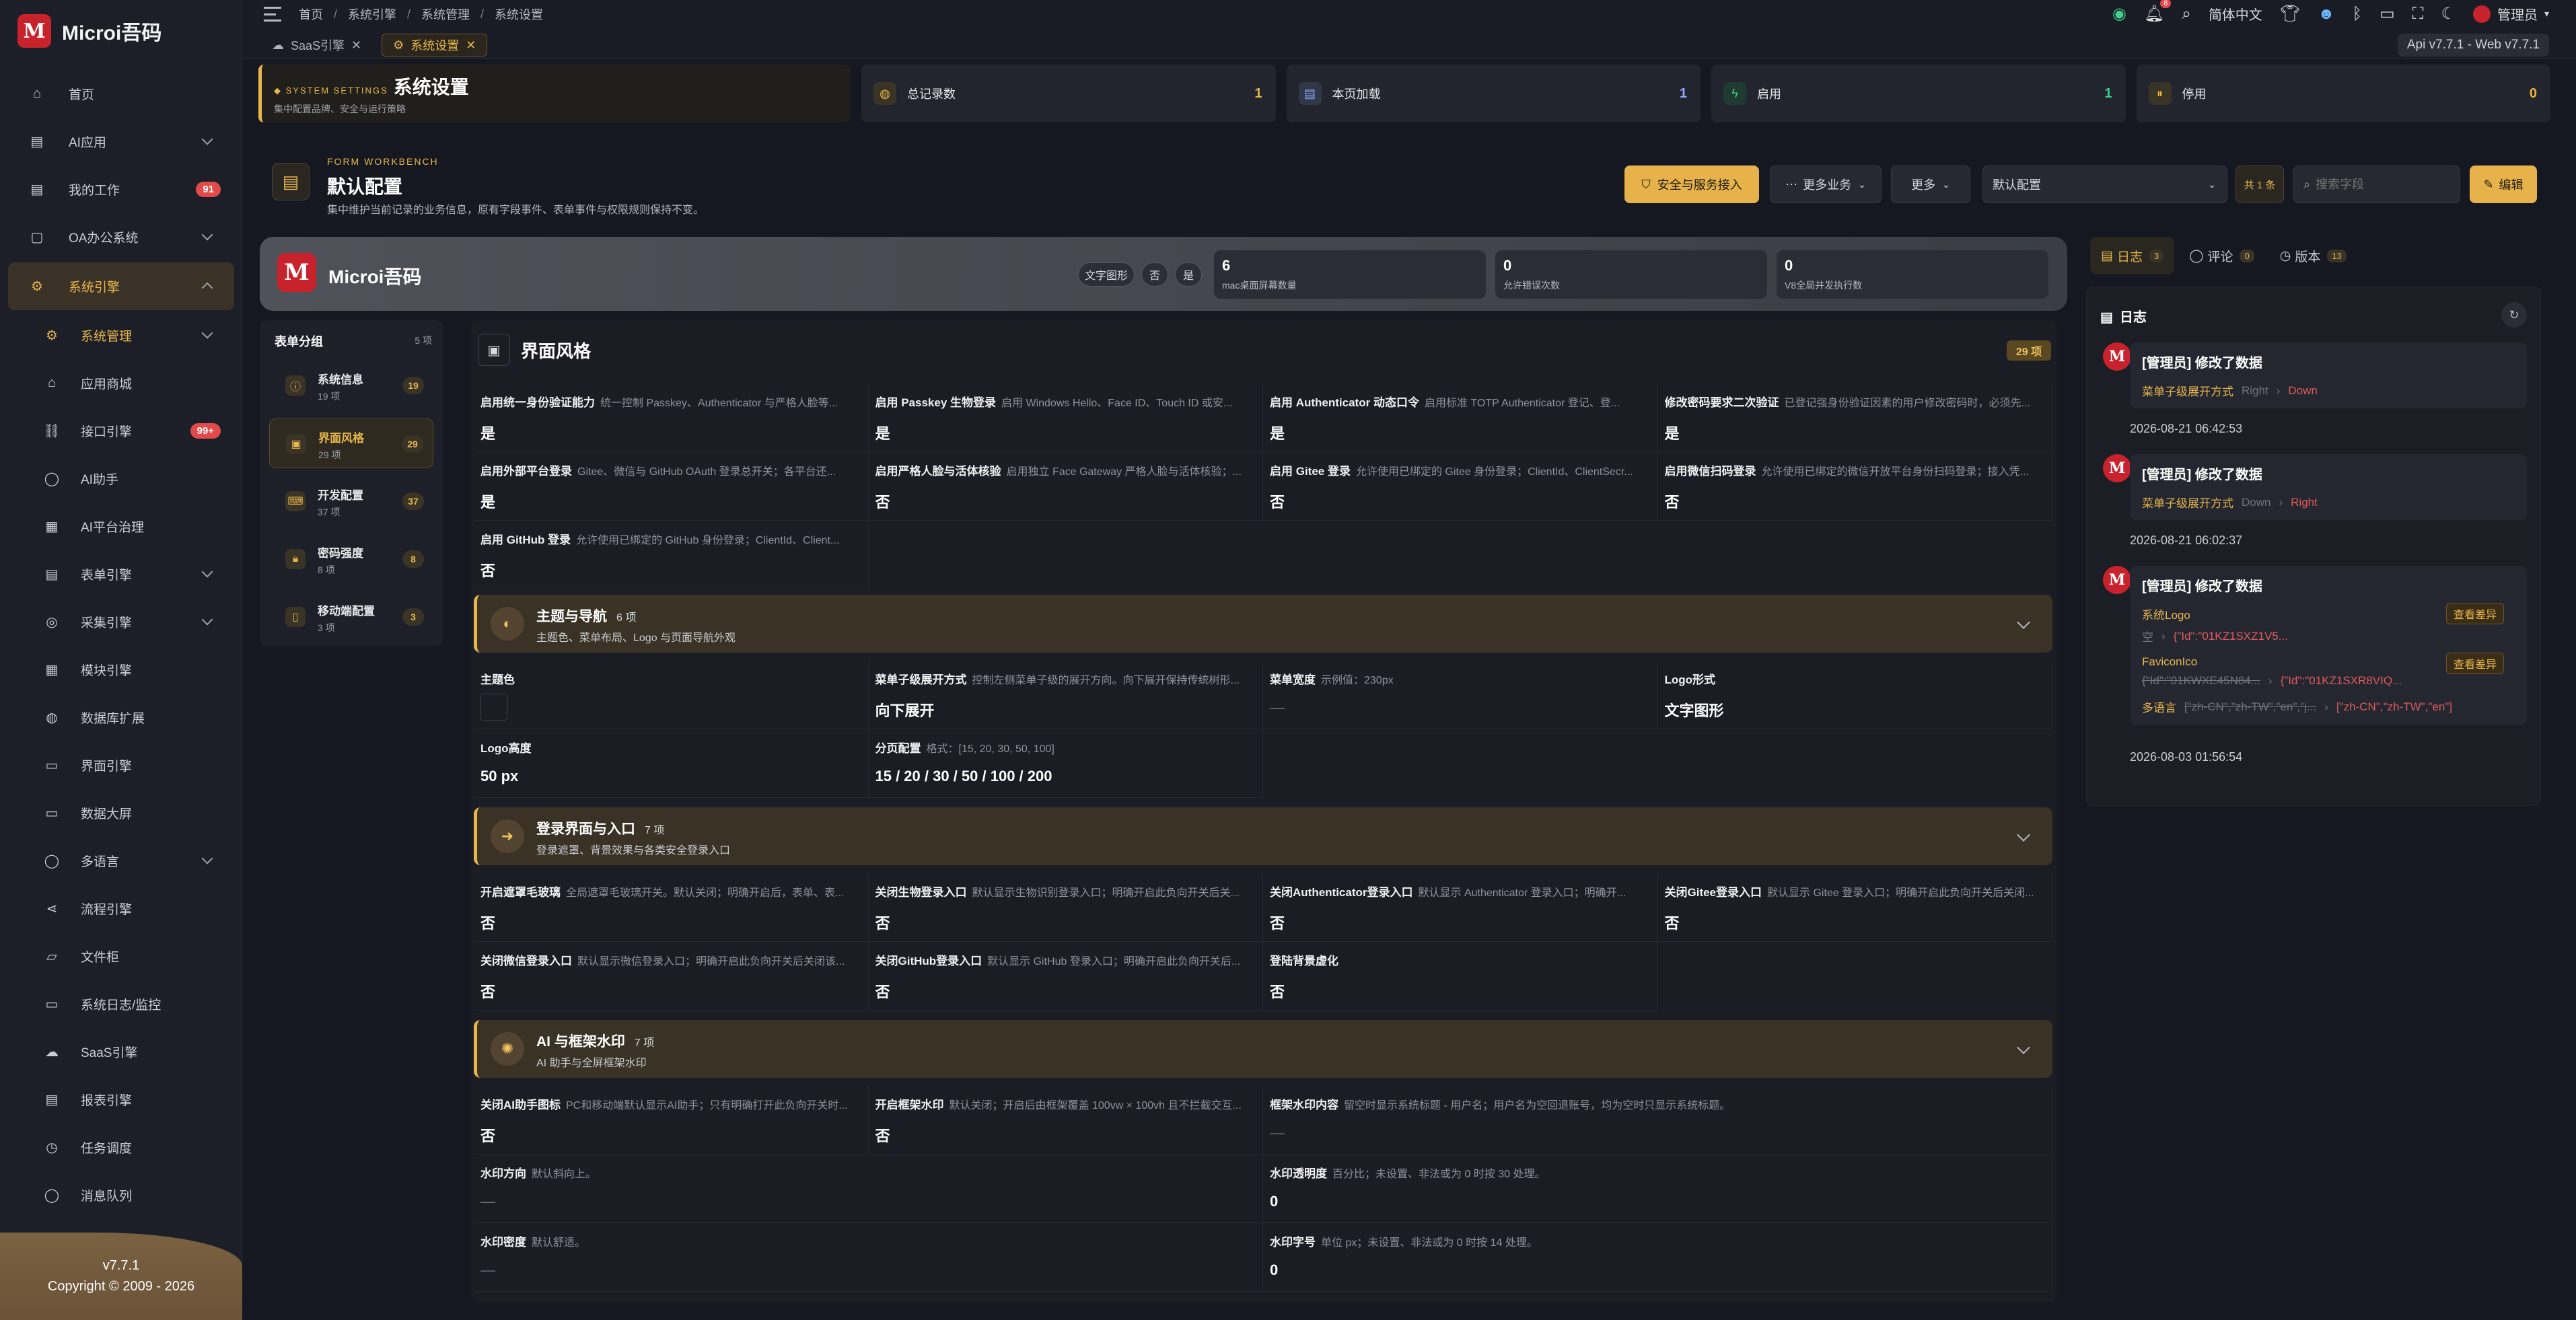 The width and height of the screenshot is (2576, 1320). I want to click on search-input, so click(2380, 184).